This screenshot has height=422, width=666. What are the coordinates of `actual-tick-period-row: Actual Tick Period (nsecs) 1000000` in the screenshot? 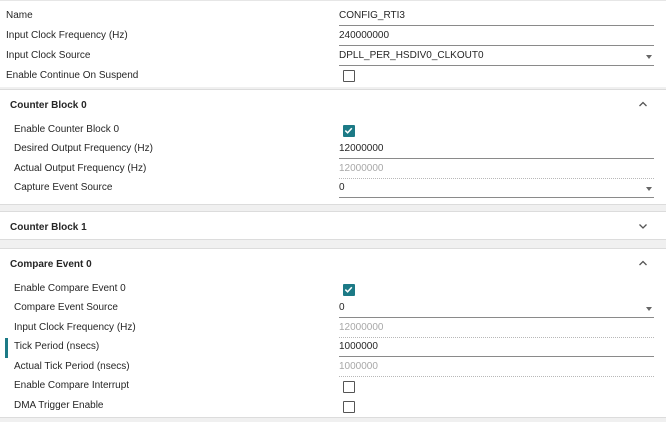 It's located at (333, 368).